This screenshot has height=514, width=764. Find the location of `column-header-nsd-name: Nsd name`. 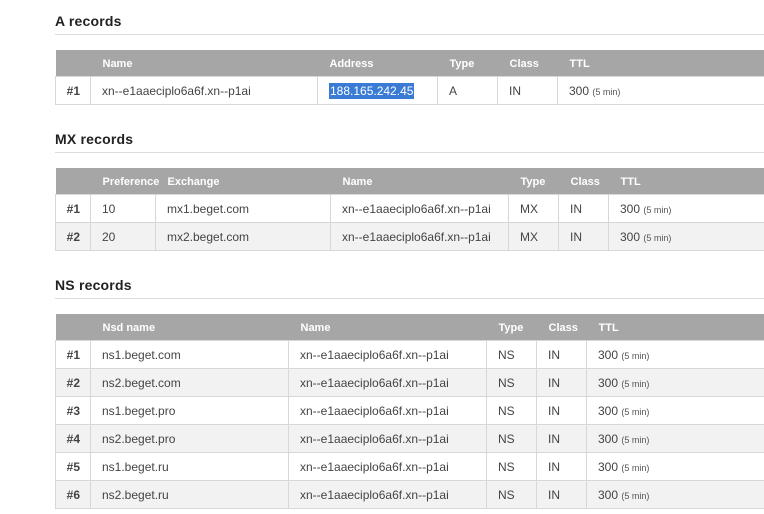

column-header-nsd-name: Nsd name is located at coordinates (189, 327).